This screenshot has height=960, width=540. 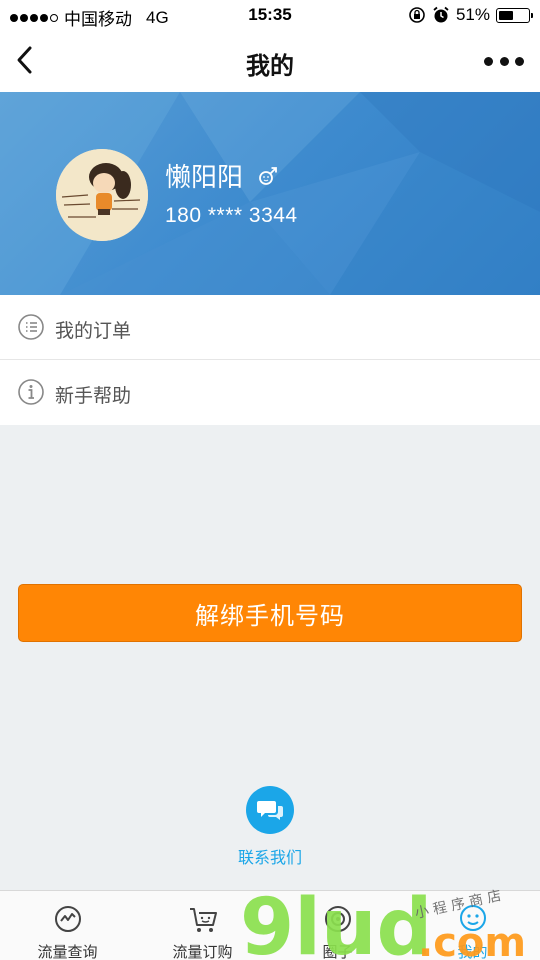 I want to click on alarm-icon, so click(x=441, y=14).